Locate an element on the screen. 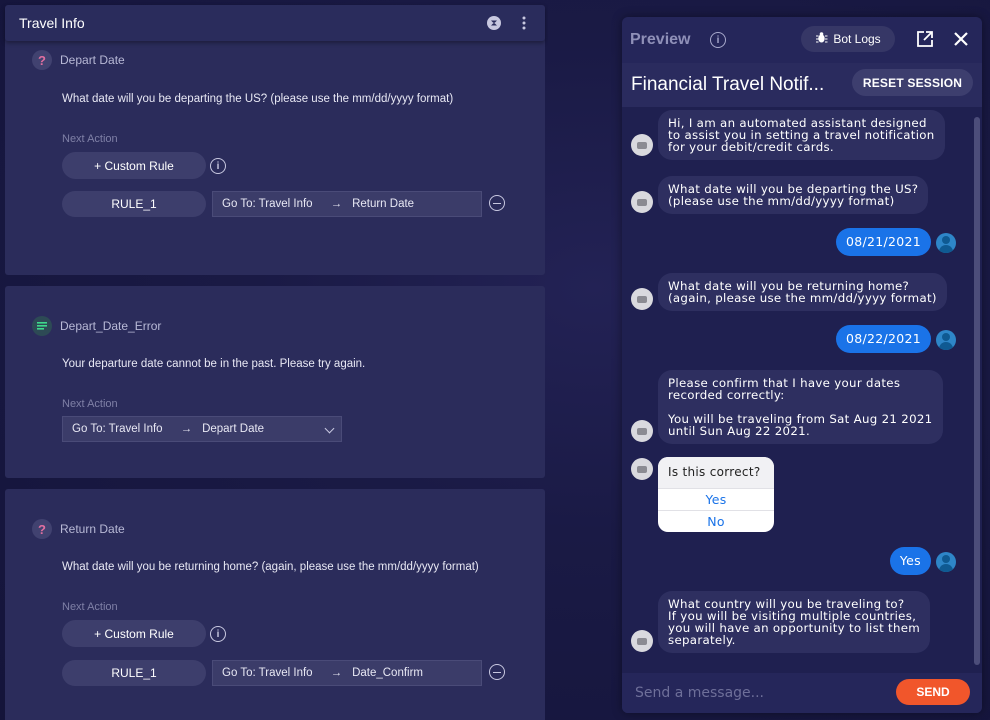 This screenshot has width=990, height=720. message-input is located at coordinates (755, 693).